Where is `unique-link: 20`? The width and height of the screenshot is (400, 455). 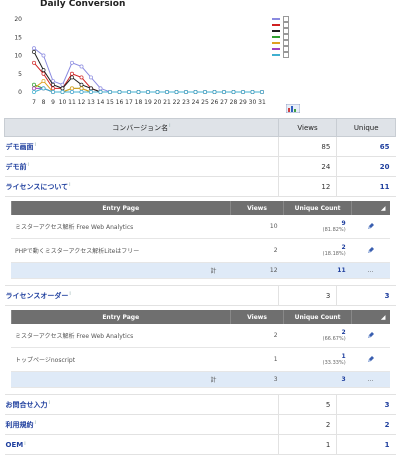
unique-link: 20 is located at coordinates (366, 166).